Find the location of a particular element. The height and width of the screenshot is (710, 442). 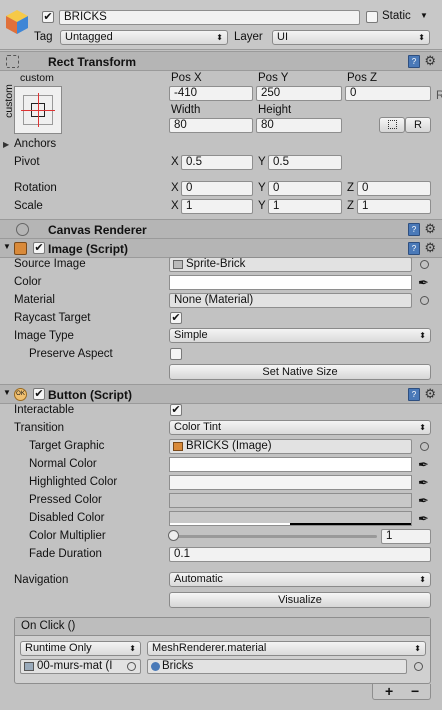

preserve-aspect-checkbox is located at coordinates (176, 354).